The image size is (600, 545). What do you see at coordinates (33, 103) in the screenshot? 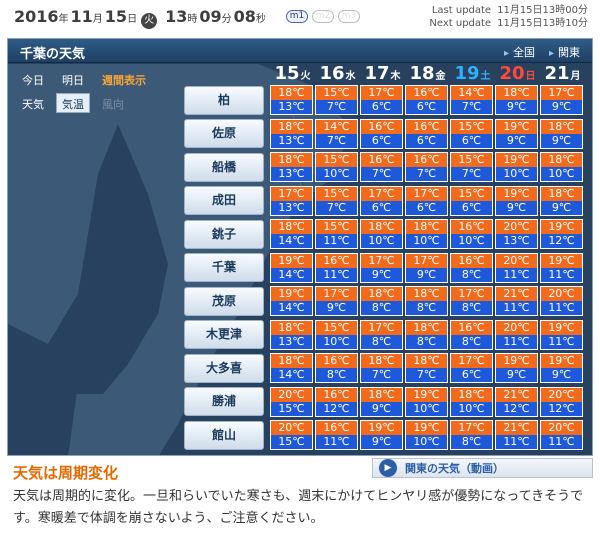
I see `tab-weather: 天気` at bounding box center [33, 103].